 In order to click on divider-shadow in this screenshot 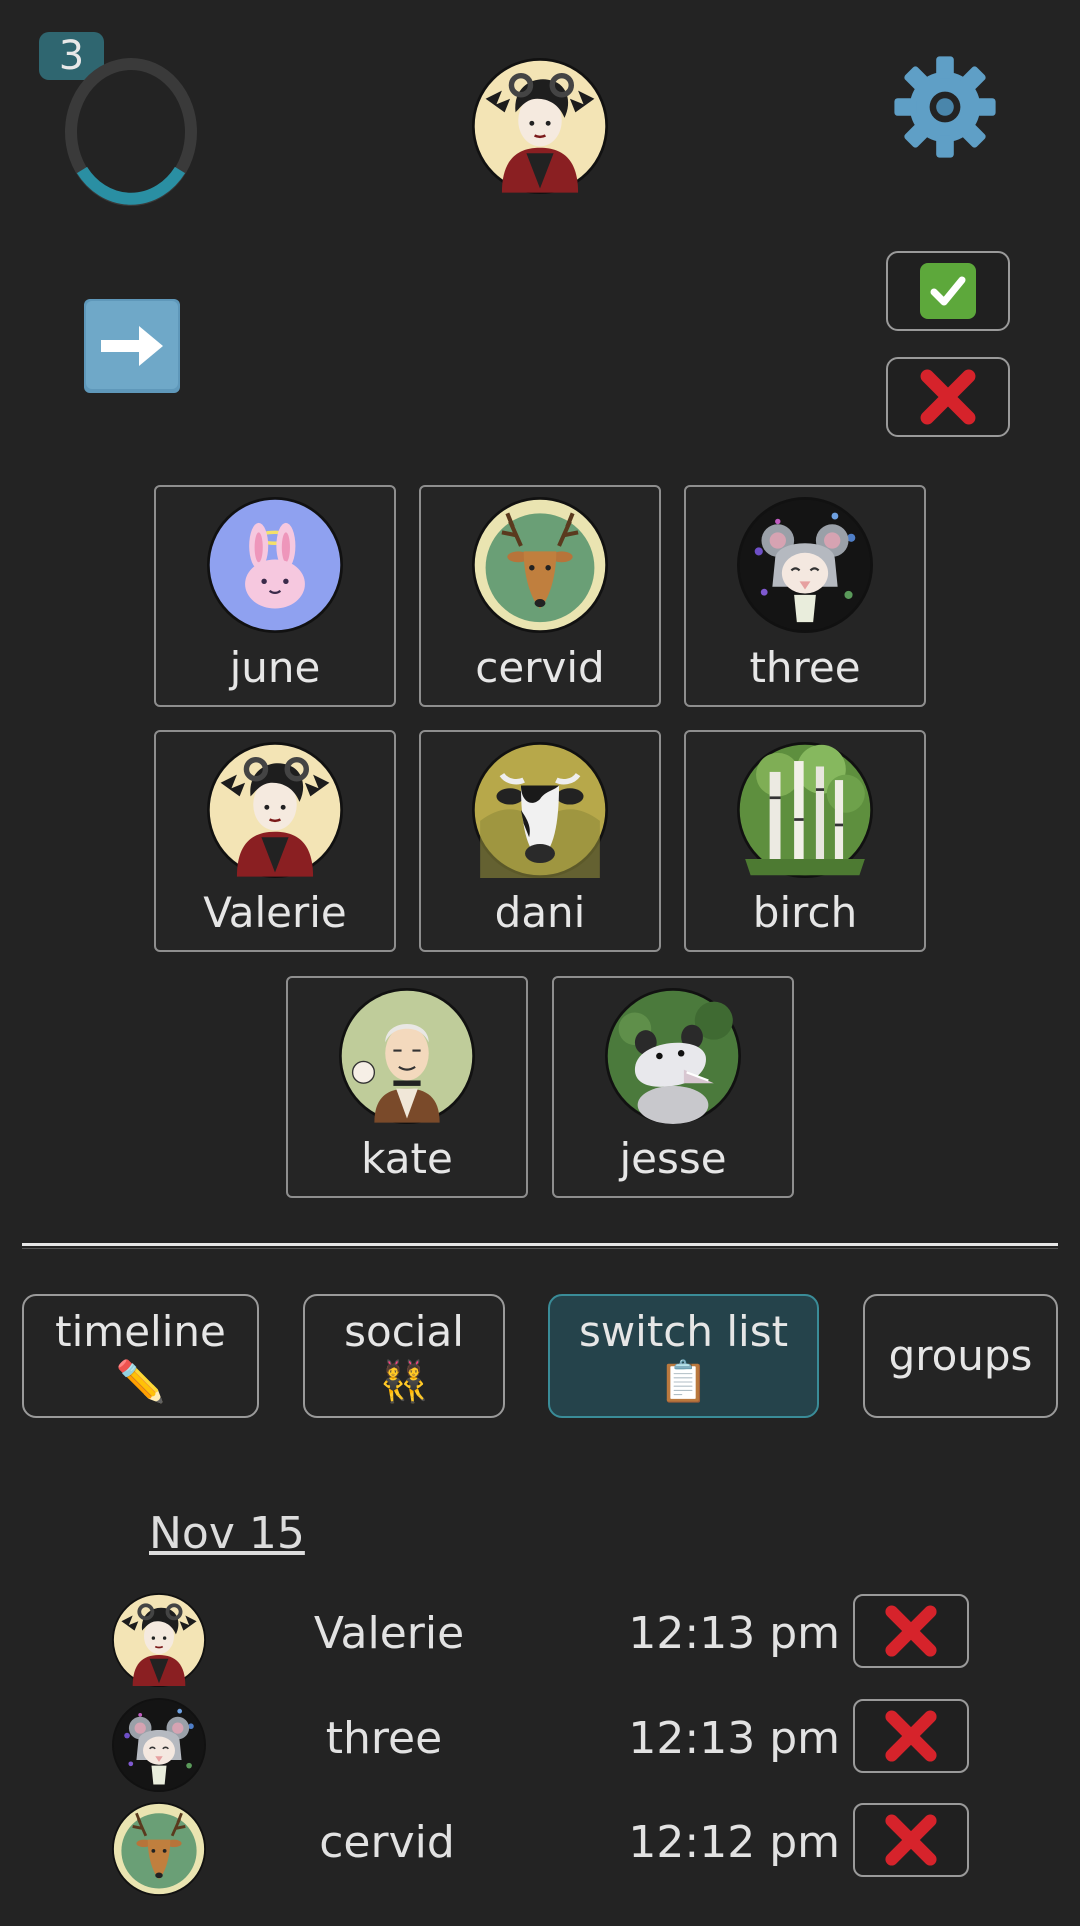, I will do `click(540, 1248)`.